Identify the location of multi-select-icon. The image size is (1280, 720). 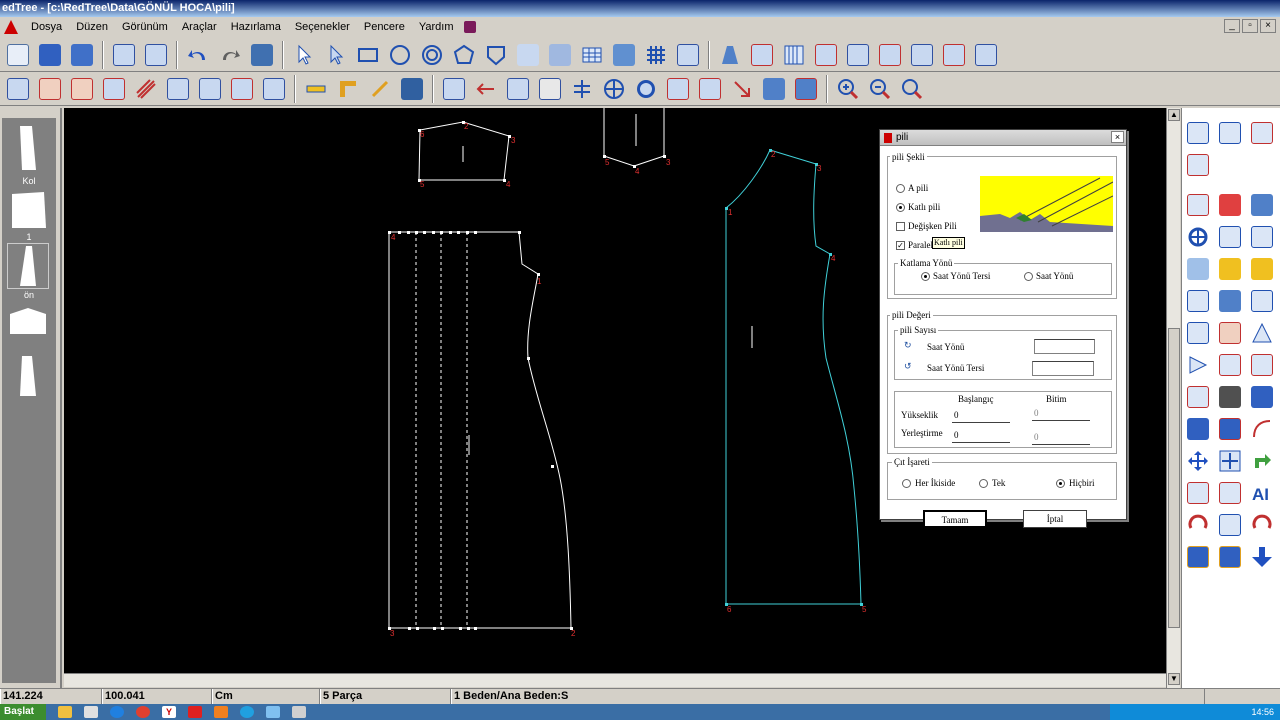
(336, 55).